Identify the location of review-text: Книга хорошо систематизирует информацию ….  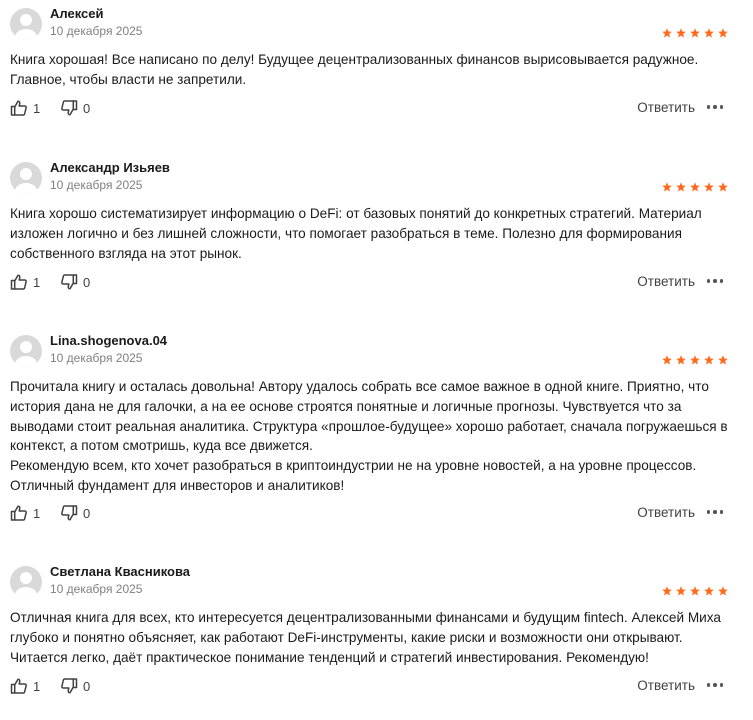
(370, 233).